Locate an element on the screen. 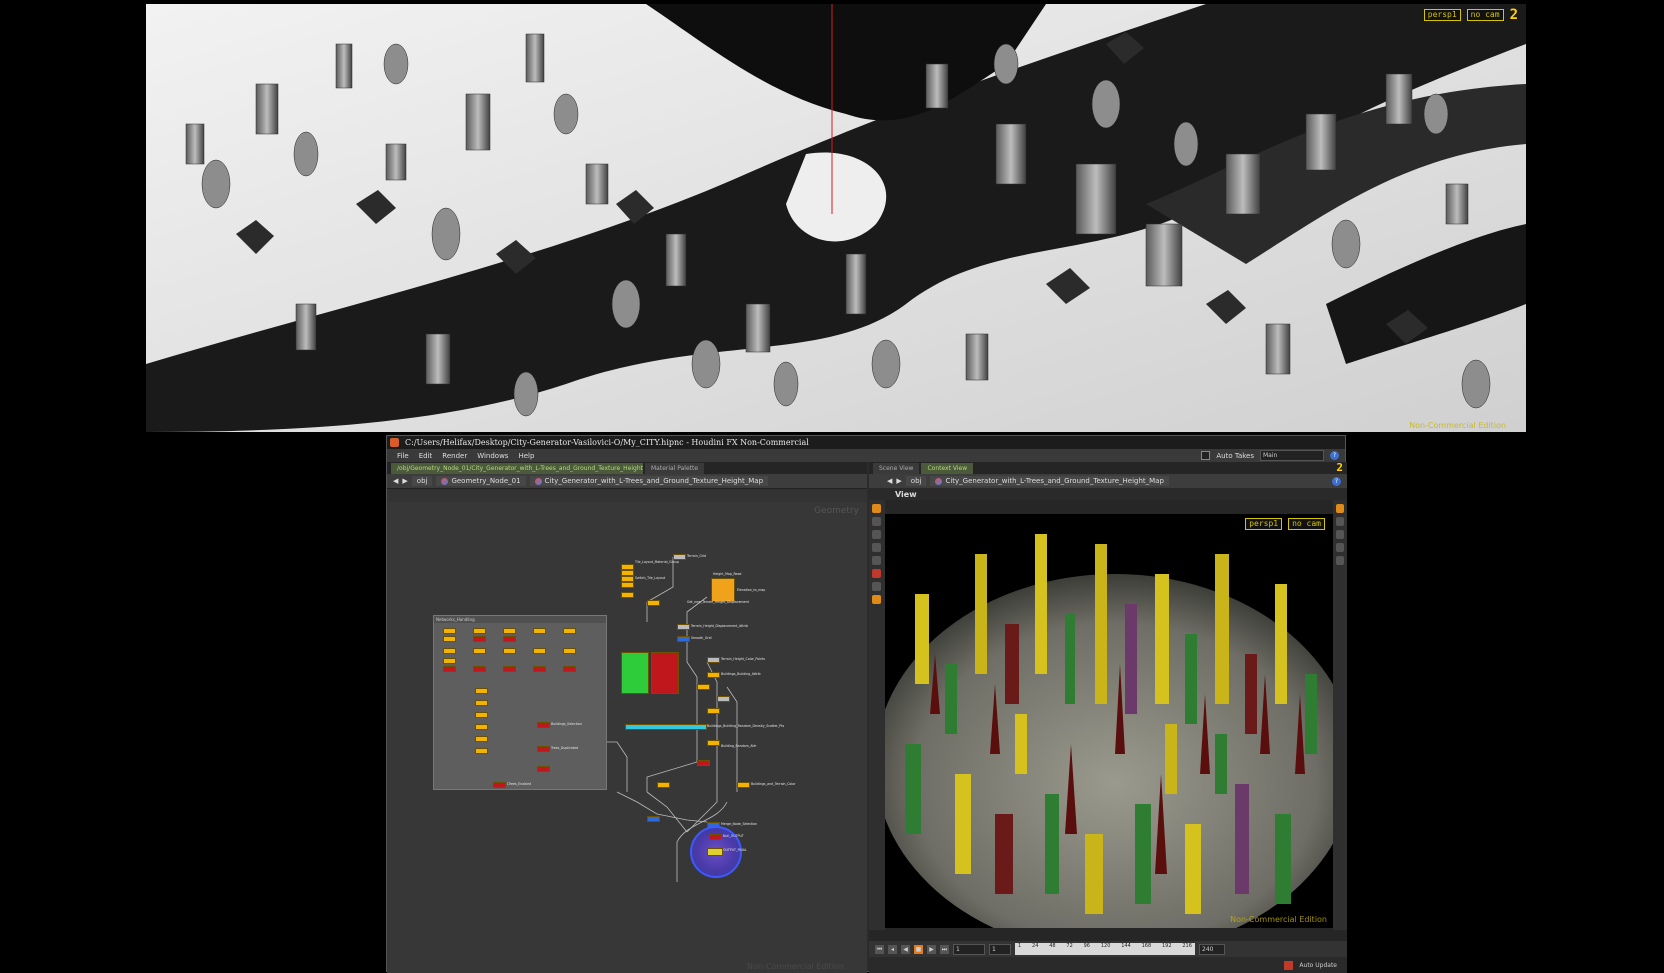  node-tile-layout-d is located at coordinates (627, 595).